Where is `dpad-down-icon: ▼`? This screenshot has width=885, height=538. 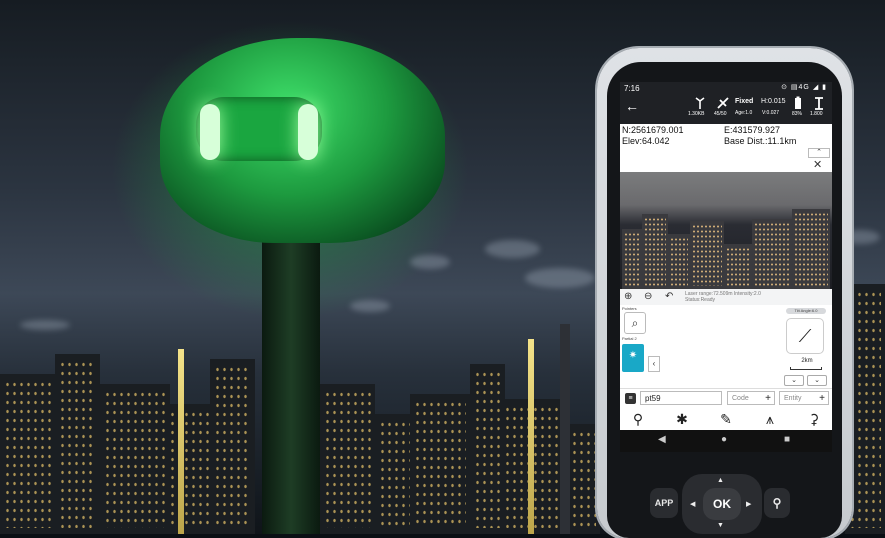
dpad-down-icon: ▼ is located at coordinates (720, 525).